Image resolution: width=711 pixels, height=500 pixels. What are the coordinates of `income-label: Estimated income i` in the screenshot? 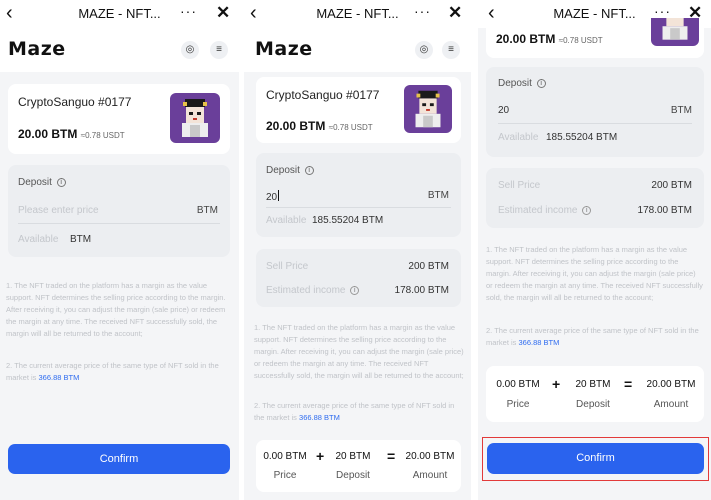 It's located at (313, 290).